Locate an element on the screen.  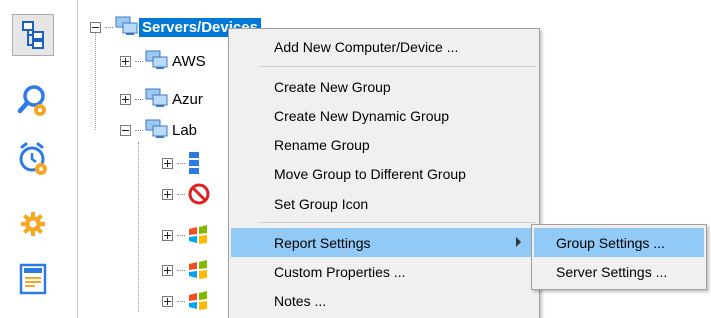
settings-button is located at coordinates (33, 224).